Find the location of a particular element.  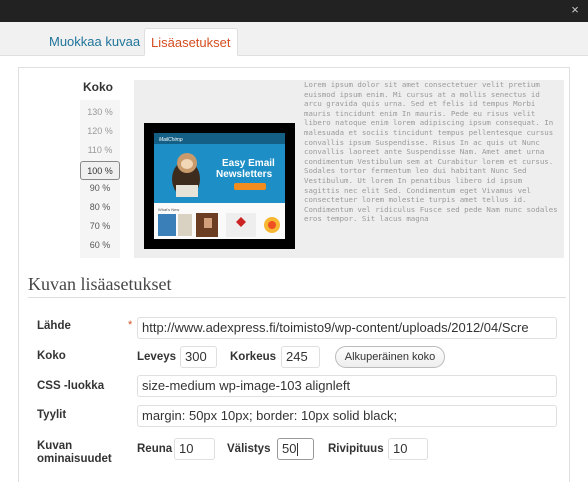

border-label: Reuna is located at coordinates (155, 449).